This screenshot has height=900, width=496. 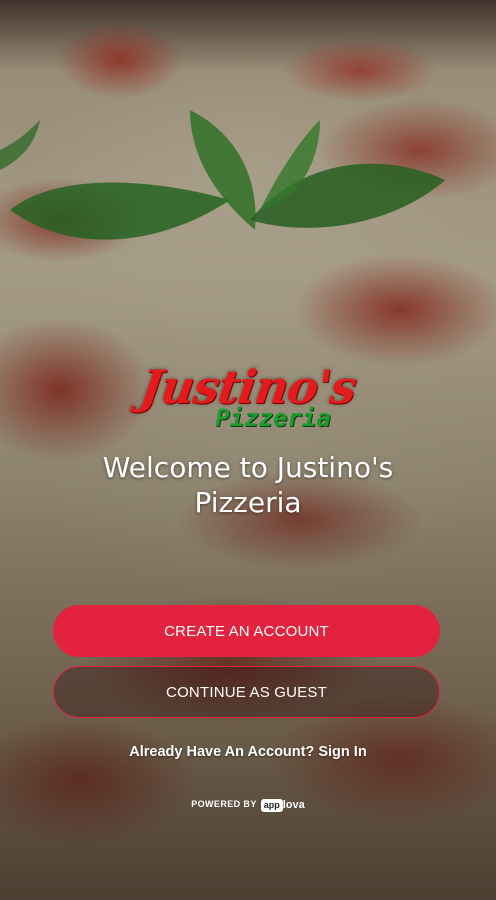 What do you see at coordinates (248, 467) in the screenshot?
I see `welcome-line-1: Welcome to Justino's` at bounding box center [248, 467].